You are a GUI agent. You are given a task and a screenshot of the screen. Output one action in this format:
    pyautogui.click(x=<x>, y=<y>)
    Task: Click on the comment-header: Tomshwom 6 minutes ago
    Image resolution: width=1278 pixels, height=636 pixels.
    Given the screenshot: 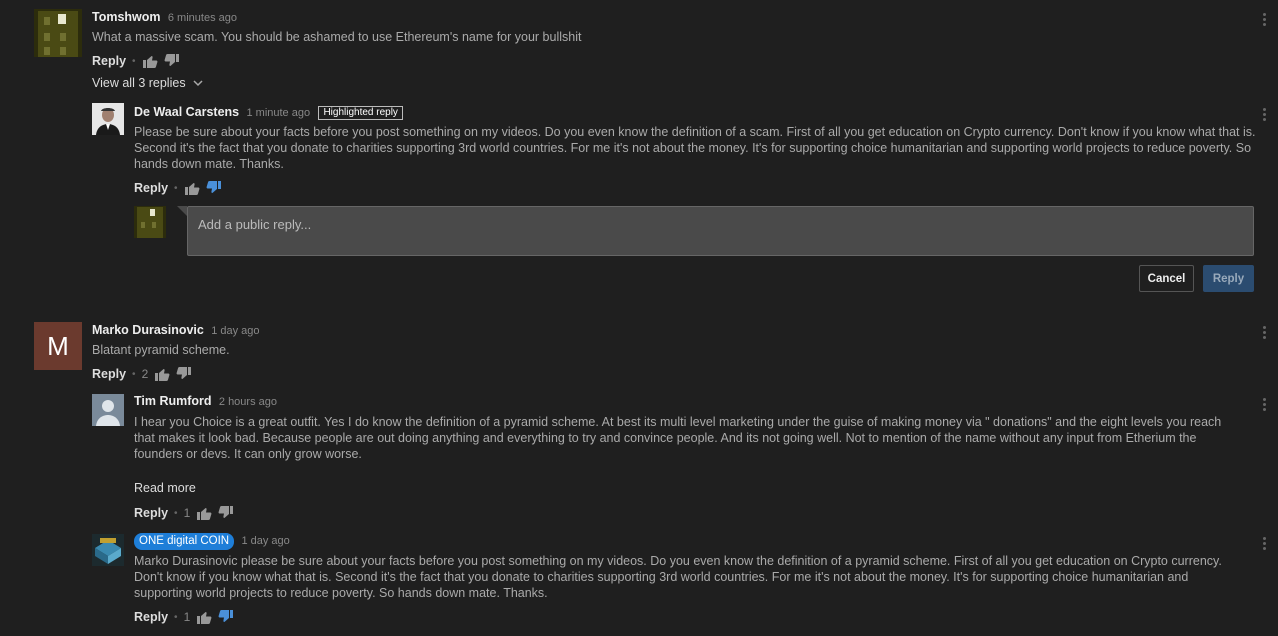 What is the action you would take?
    pyautogui.click(x=164, y=17)
    